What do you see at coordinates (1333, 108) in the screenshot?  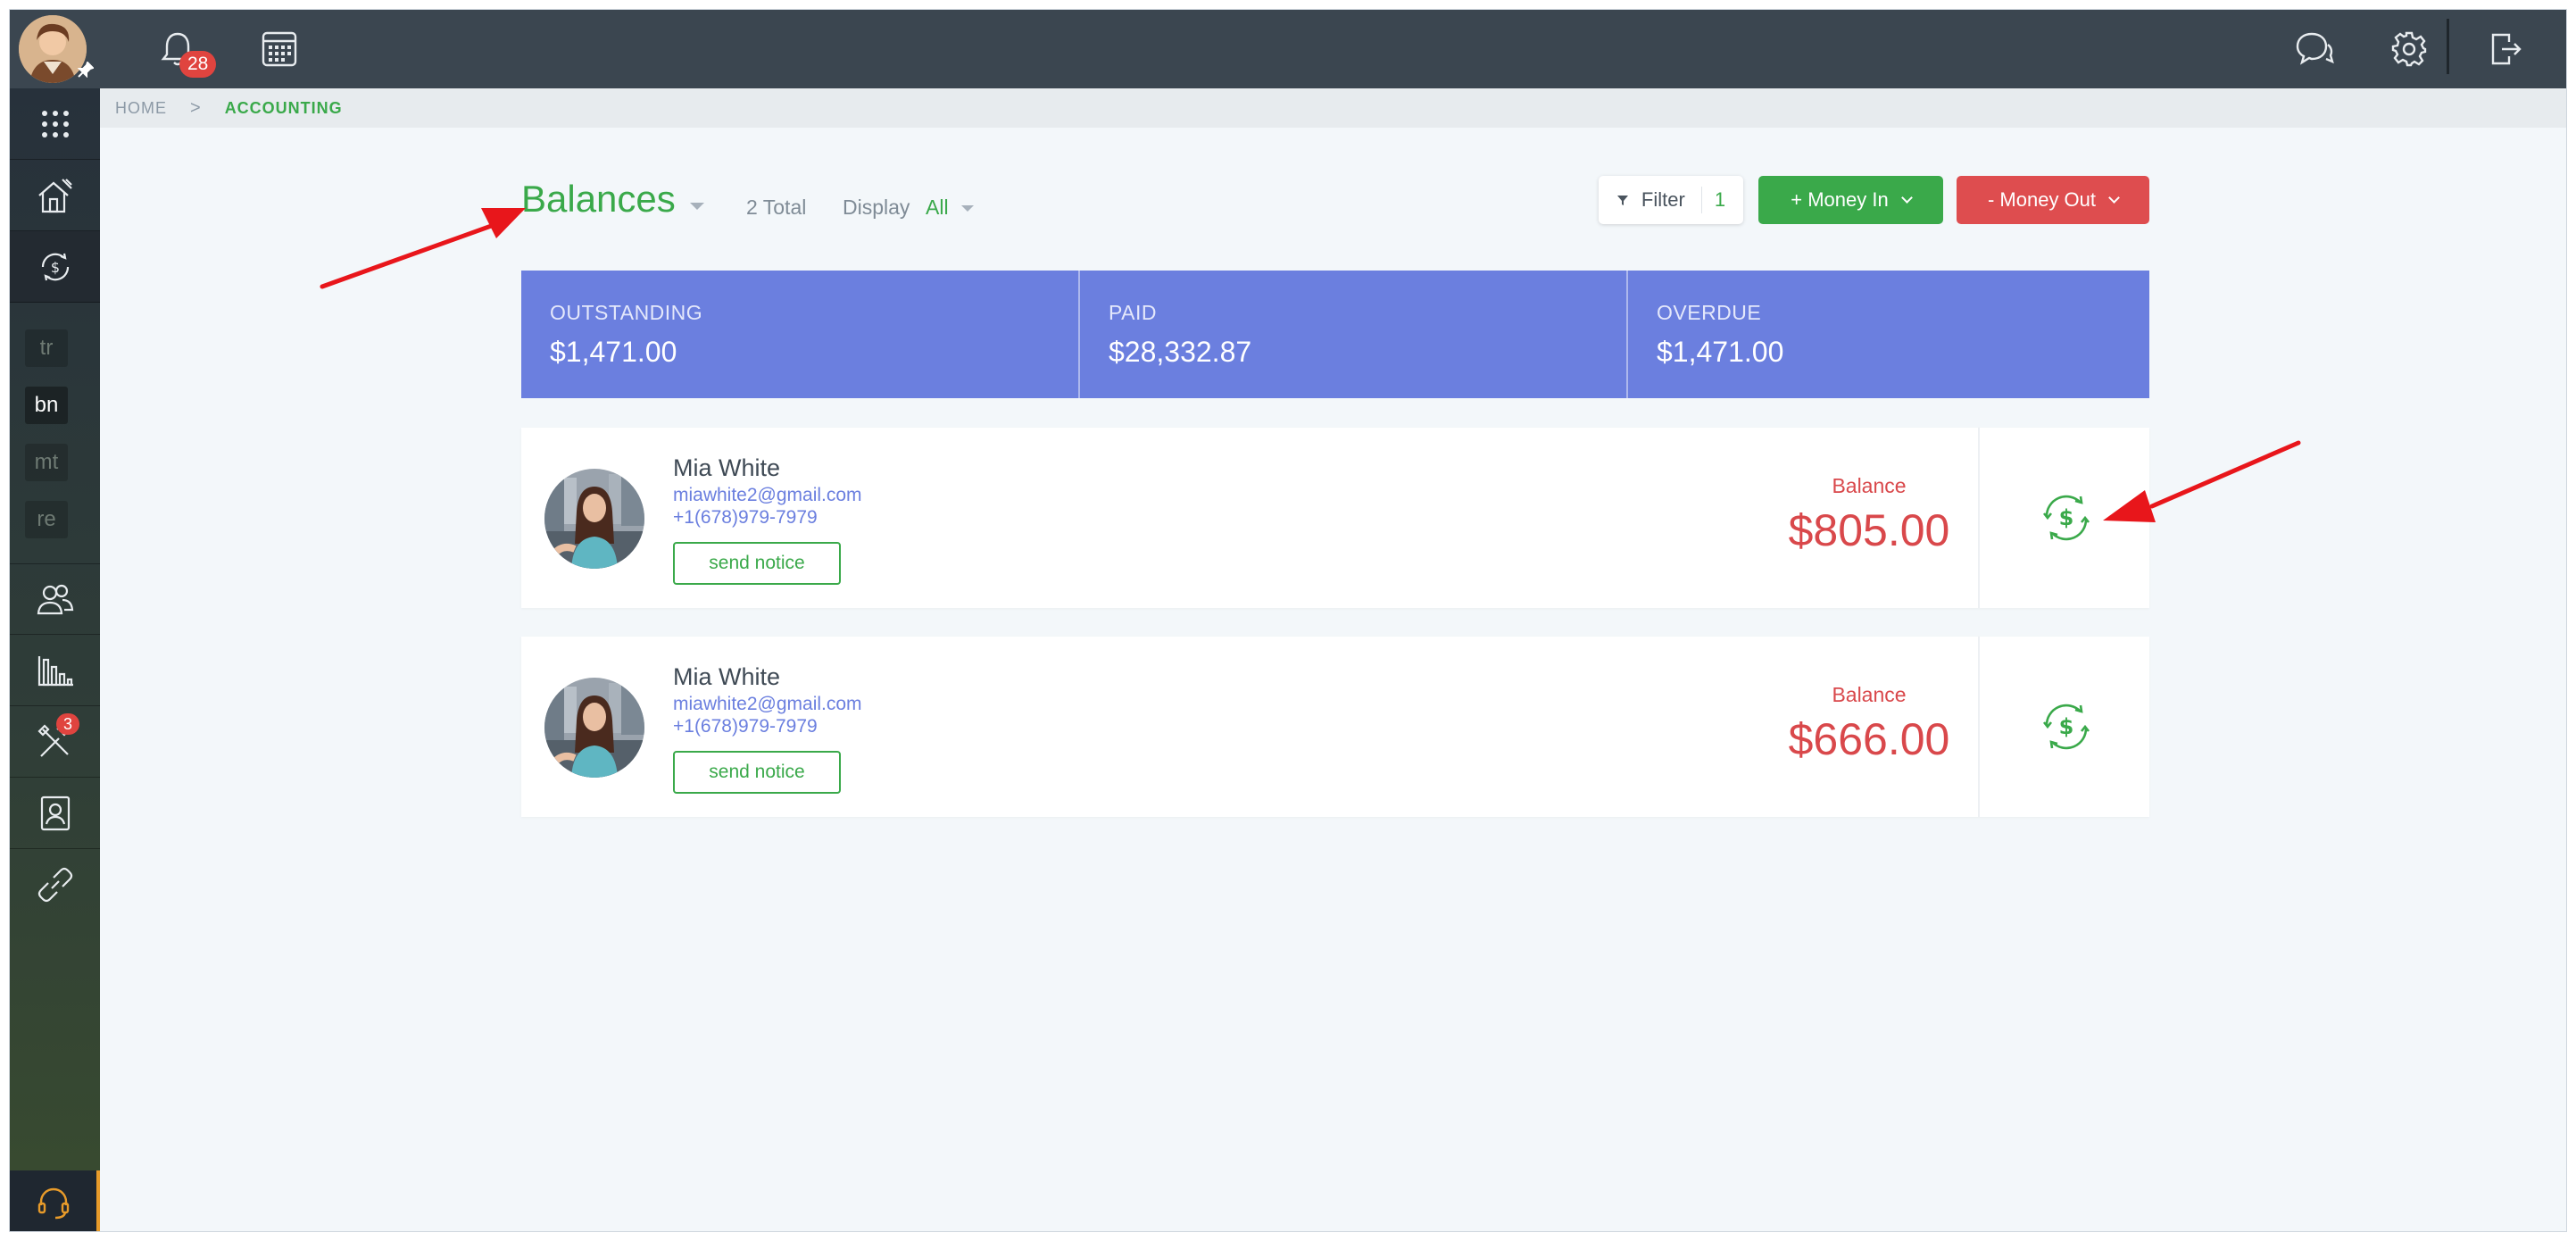 I see `breadcrumb: HOME > ACCOUNTING` at bounding box center [1333, 108].